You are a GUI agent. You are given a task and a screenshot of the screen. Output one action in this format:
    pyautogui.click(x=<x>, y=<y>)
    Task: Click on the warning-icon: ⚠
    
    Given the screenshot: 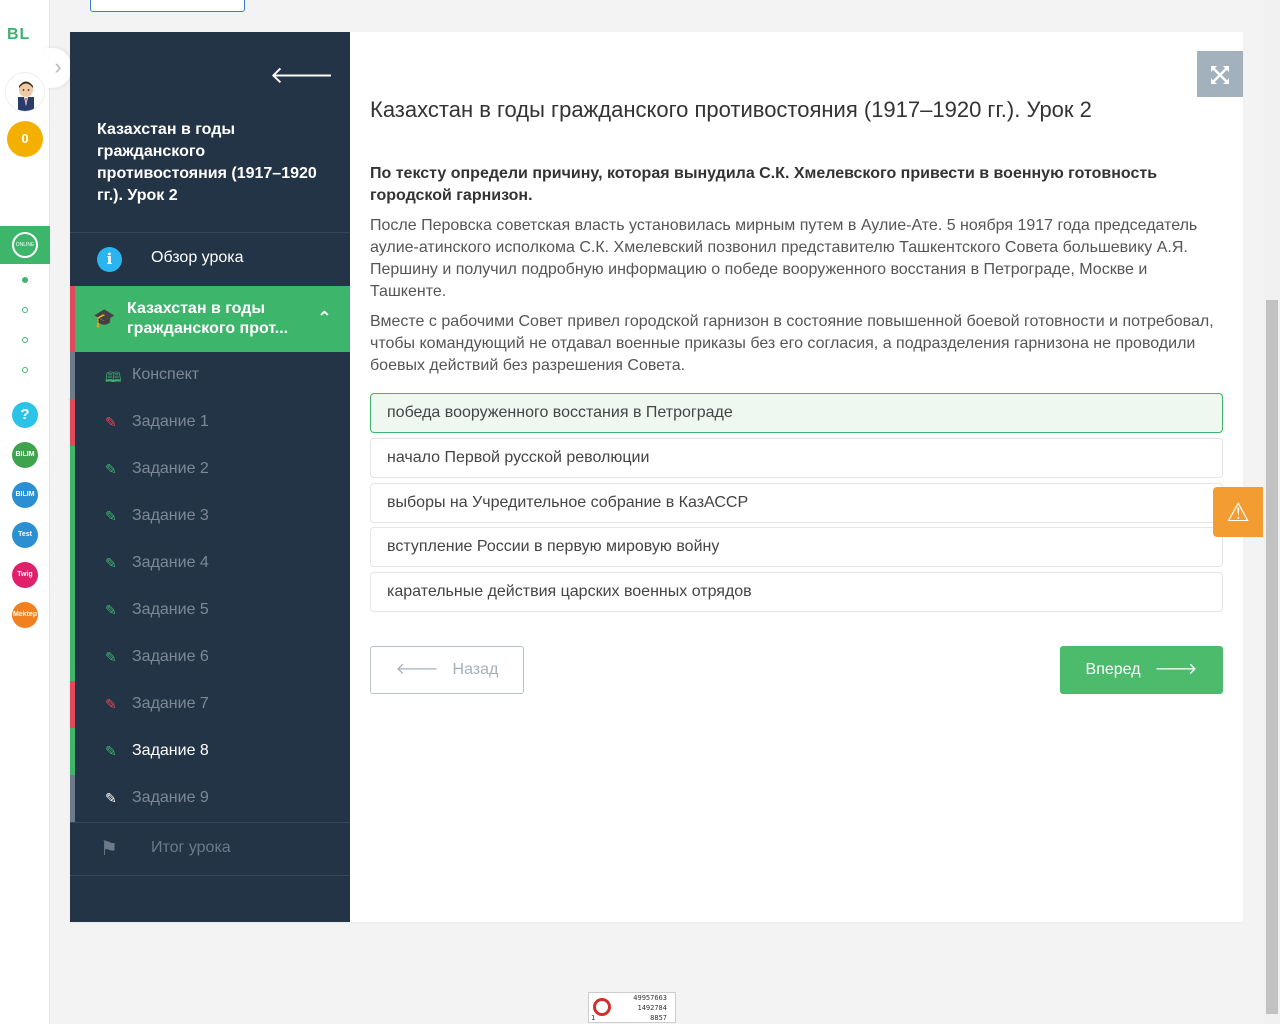 What is the action you would take?
    pyautogui.click(x=1238, y=512)
    